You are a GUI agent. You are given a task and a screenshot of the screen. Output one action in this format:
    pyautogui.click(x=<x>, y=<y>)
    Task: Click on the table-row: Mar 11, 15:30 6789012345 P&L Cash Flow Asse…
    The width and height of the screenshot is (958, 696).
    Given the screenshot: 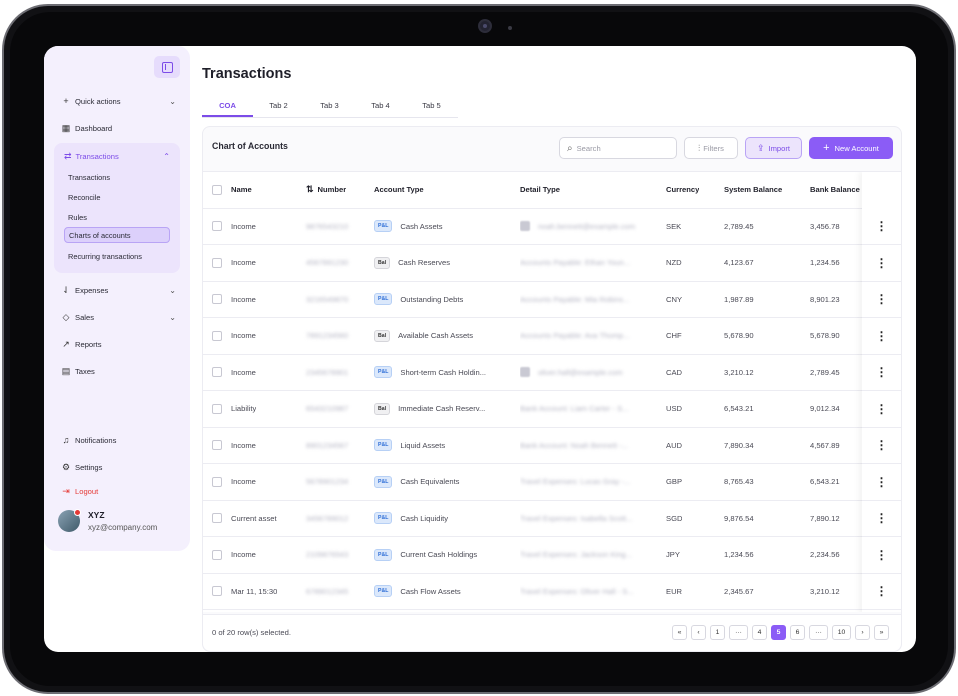 What is the action you would take?
    pyautogui.click(x=552, y=592)
    